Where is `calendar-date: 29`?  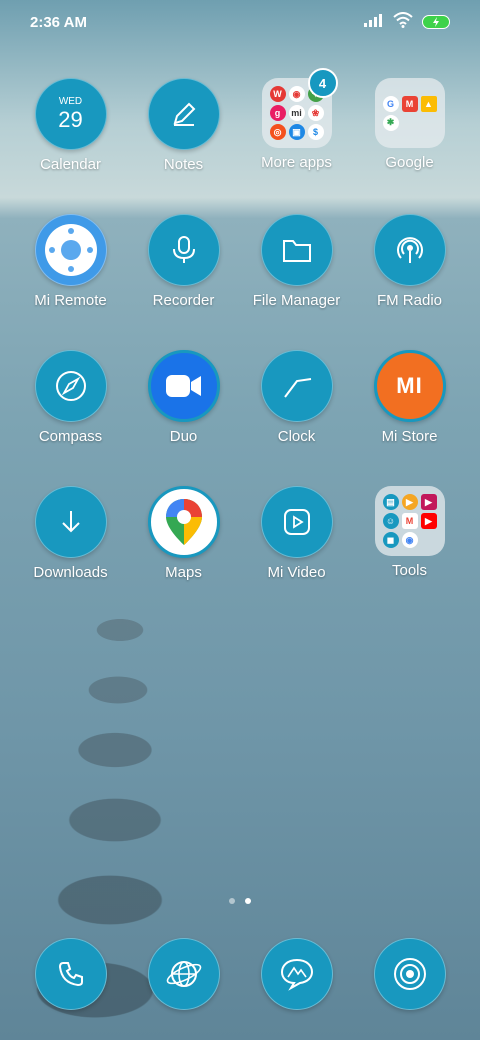 calendar-date: 29 is located at coordinates (70, 119).